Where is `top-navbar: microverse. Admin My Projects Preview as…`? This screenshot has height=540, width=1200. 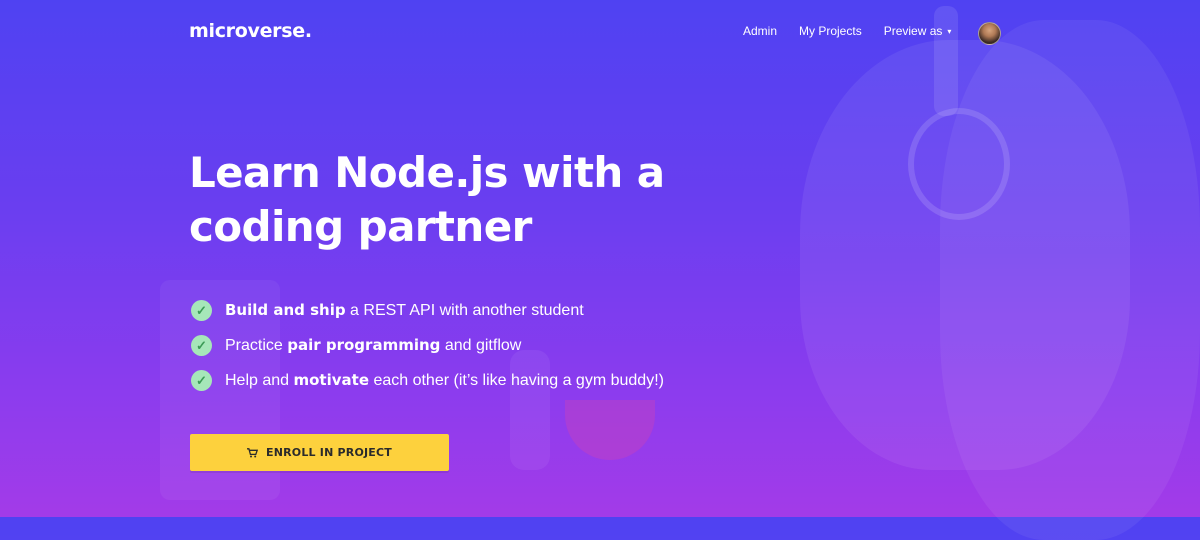 top-navbar: microverse. Admin My Projects Preview as… is located at coordinates (600, 33).